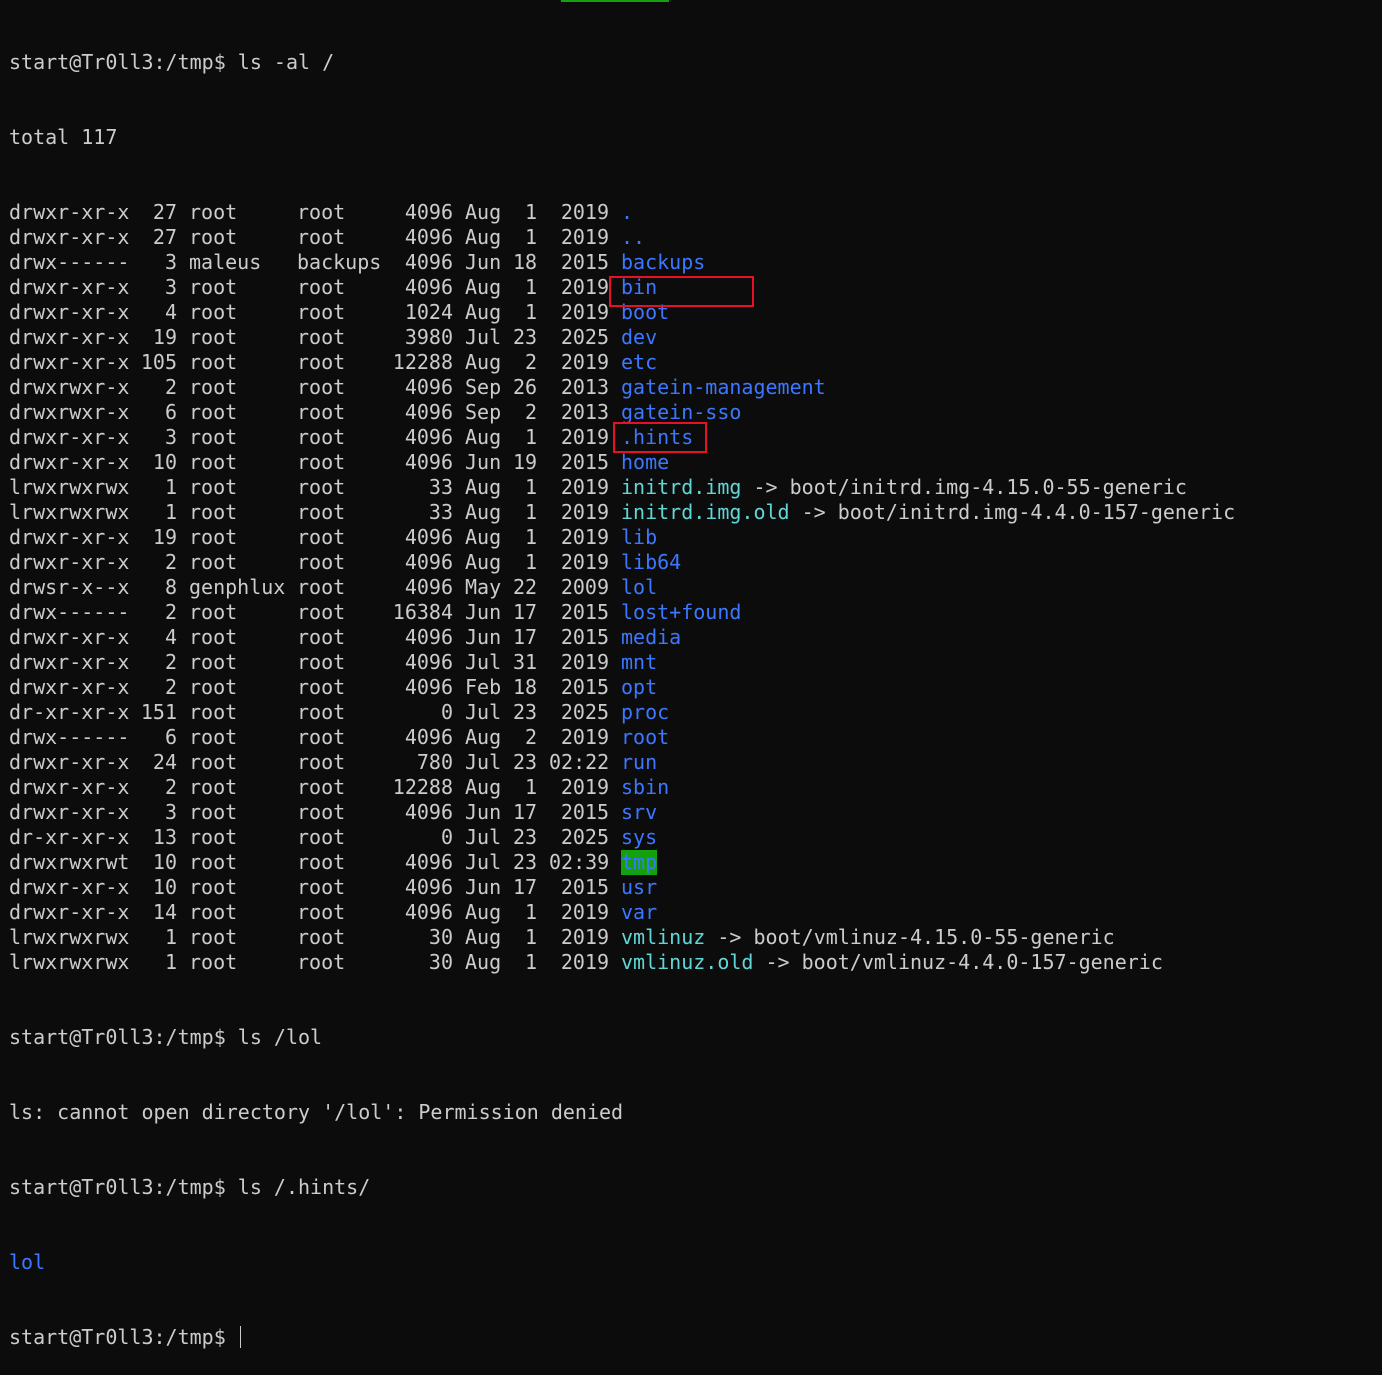  I want to click on command-line-4: start@Tr0ll3:/tmp$, so click(622, 1337).